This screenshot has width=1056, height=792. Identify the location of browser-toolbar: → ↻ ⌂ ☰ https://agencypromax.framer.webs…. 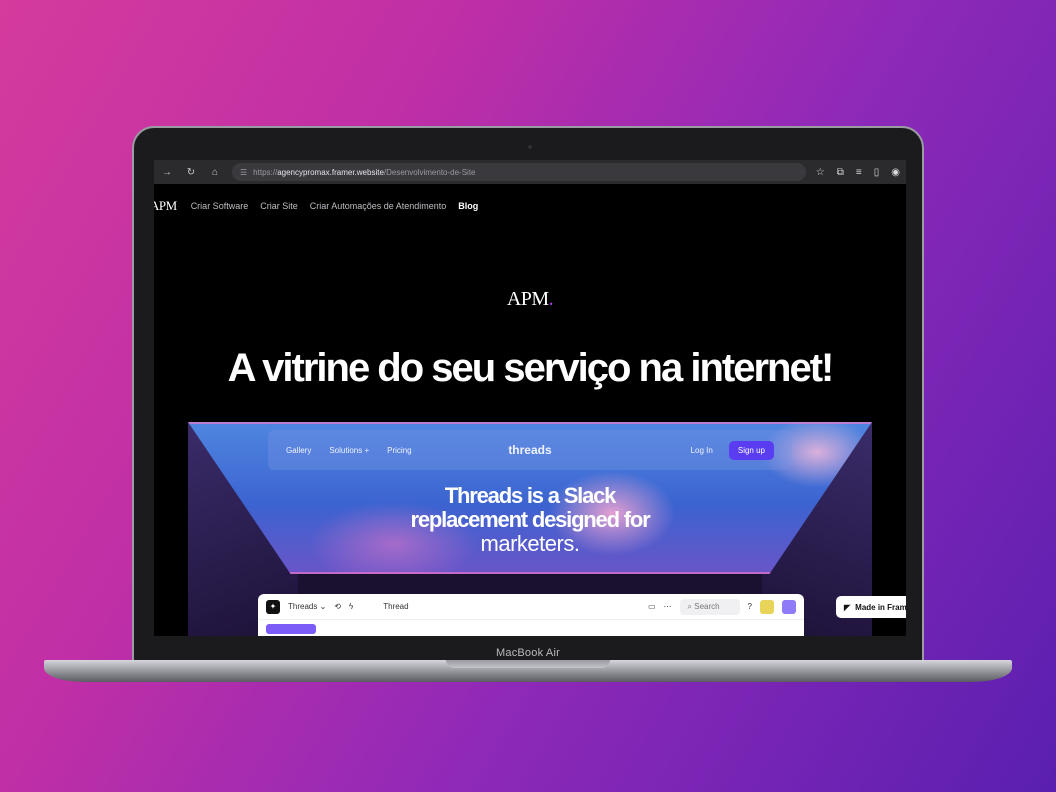
(530, 172).